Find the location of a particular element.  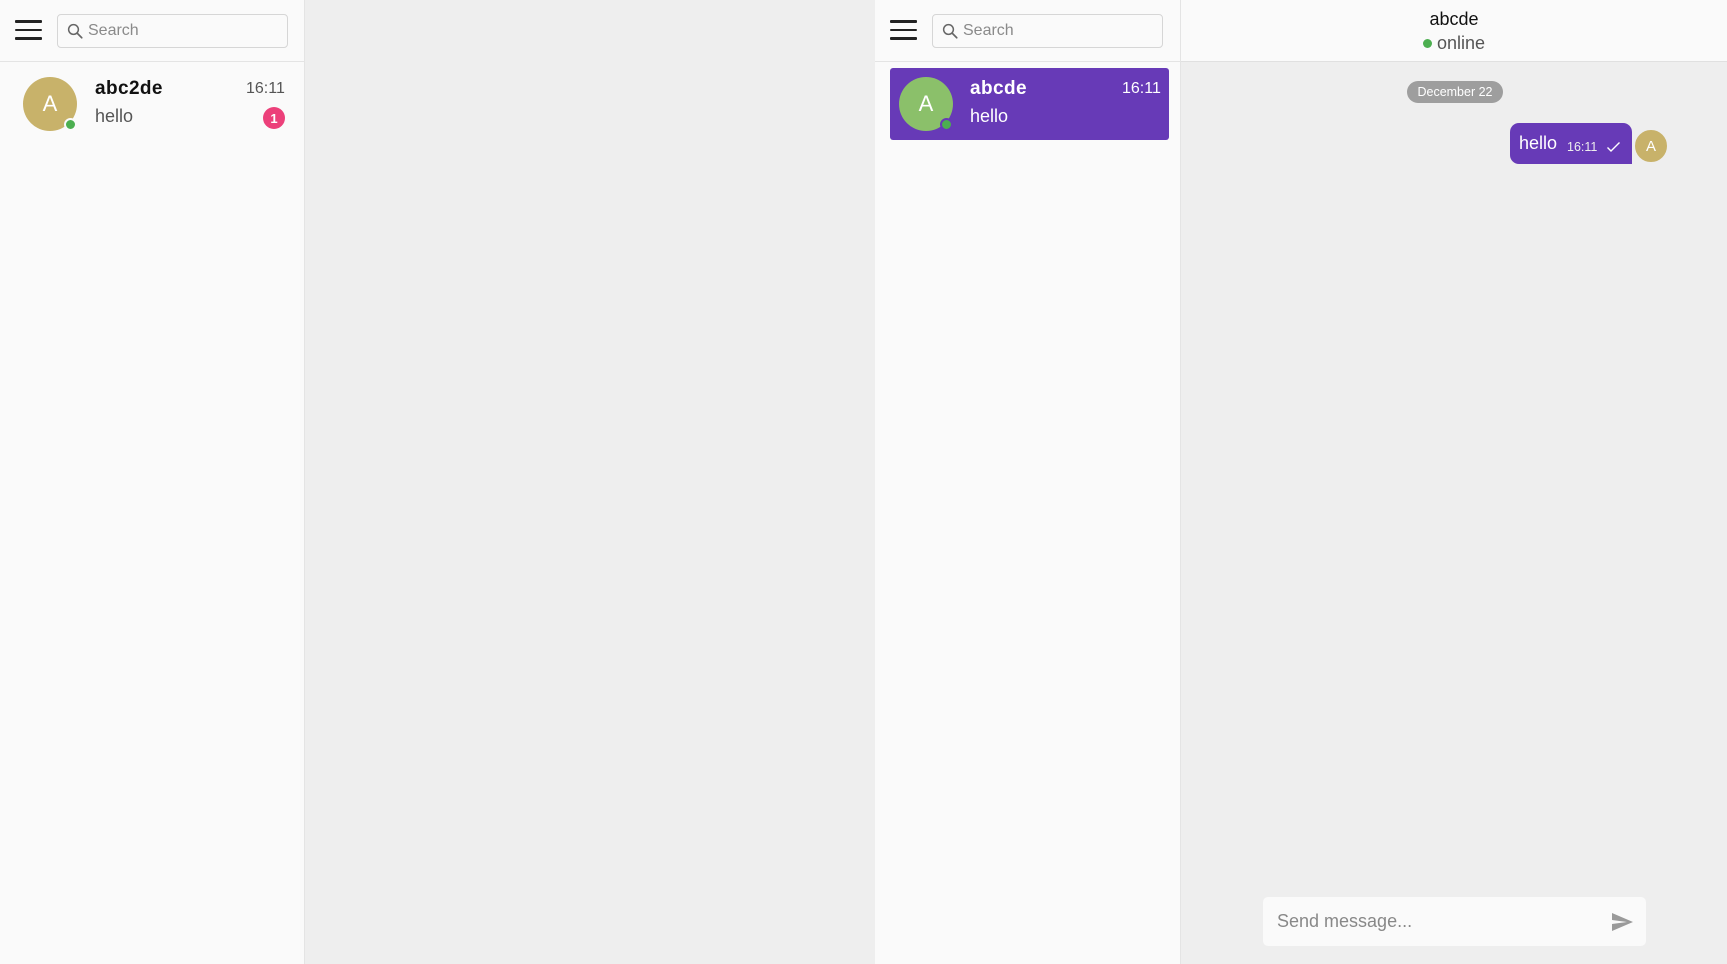

conversation-name: abcde is located at coordinates (998, 88).